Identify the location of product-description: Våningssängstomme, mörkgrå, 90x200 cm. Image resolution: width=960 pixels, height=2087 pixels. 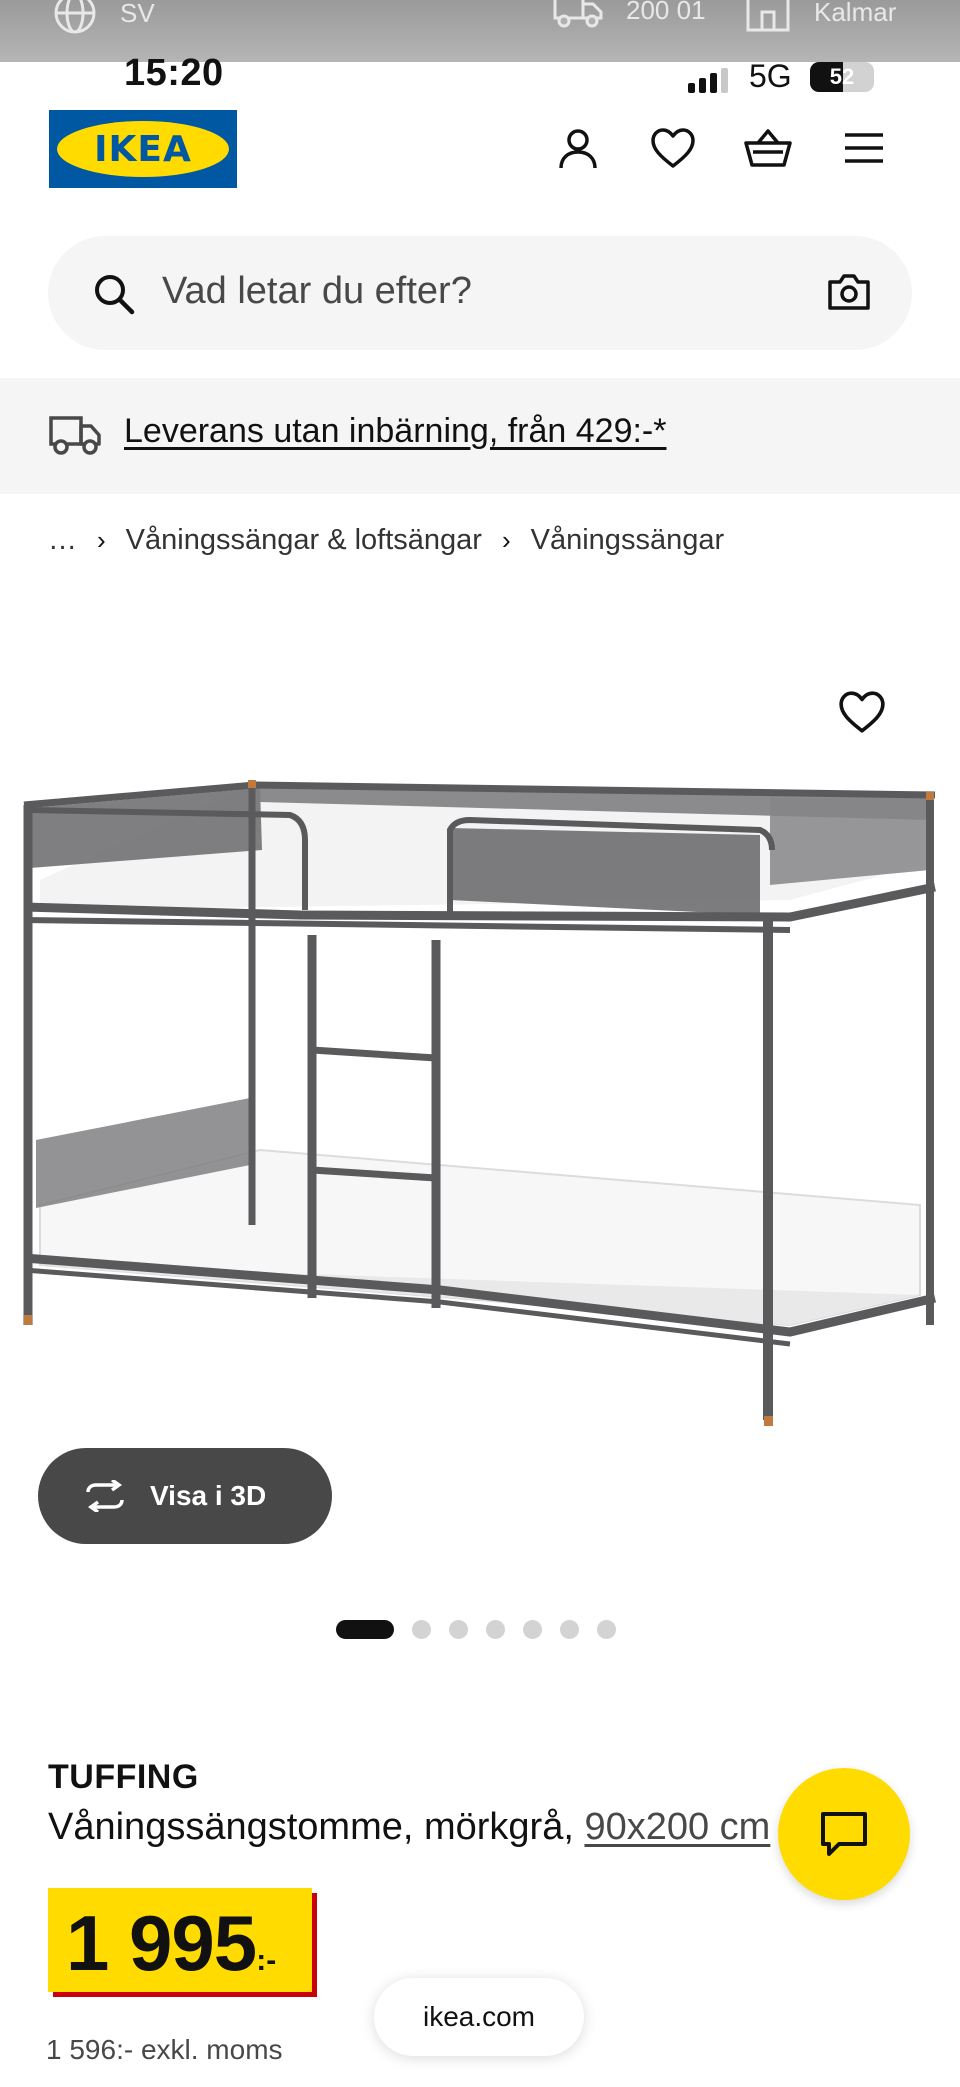
(409, 1827).